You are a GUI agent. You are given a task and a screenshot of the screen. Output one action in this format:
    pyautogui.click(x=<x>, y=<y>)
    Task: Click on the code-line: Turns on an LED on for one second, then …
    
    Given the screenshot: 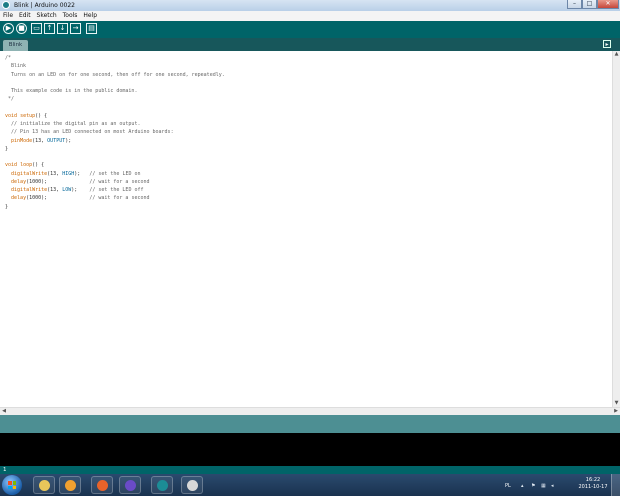 What is the action you would take?
    pyautogui.click(x=115, y=75)
    